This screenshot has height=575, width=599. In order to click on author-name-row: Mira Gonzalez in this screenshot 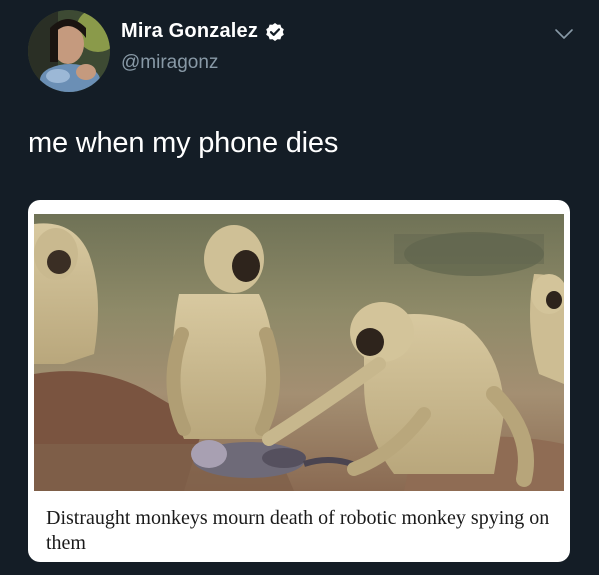, I will do `click(203, 31)`.